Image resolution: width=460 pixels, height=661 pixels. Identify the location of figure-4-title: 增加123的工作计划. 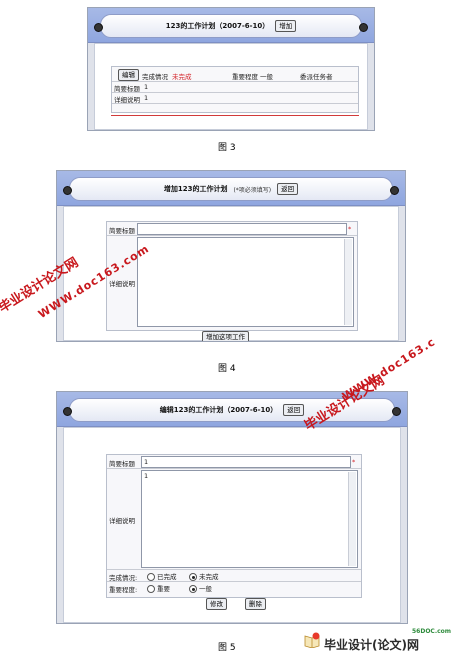
(195, 189).